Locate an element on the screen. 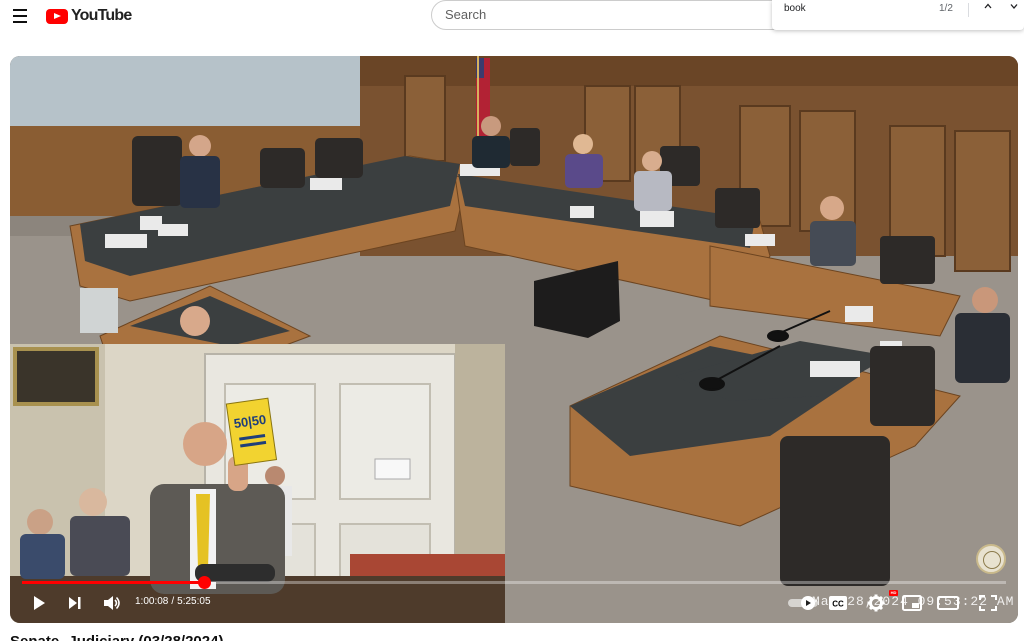 The height and width of the screenshot is (641, 1024). skip-next-icon is located at coordinates (75, 603).